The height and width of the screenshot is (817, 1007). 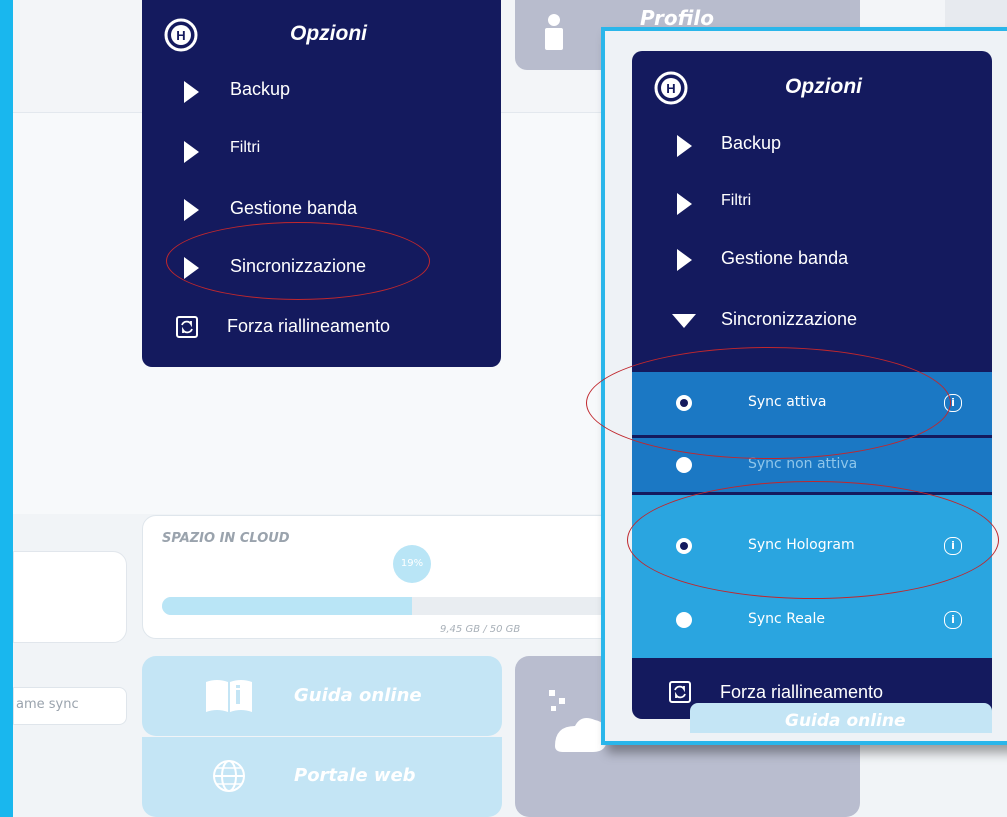 I want to click on web-portal-button: Portale web, so click(x=322, y=777).